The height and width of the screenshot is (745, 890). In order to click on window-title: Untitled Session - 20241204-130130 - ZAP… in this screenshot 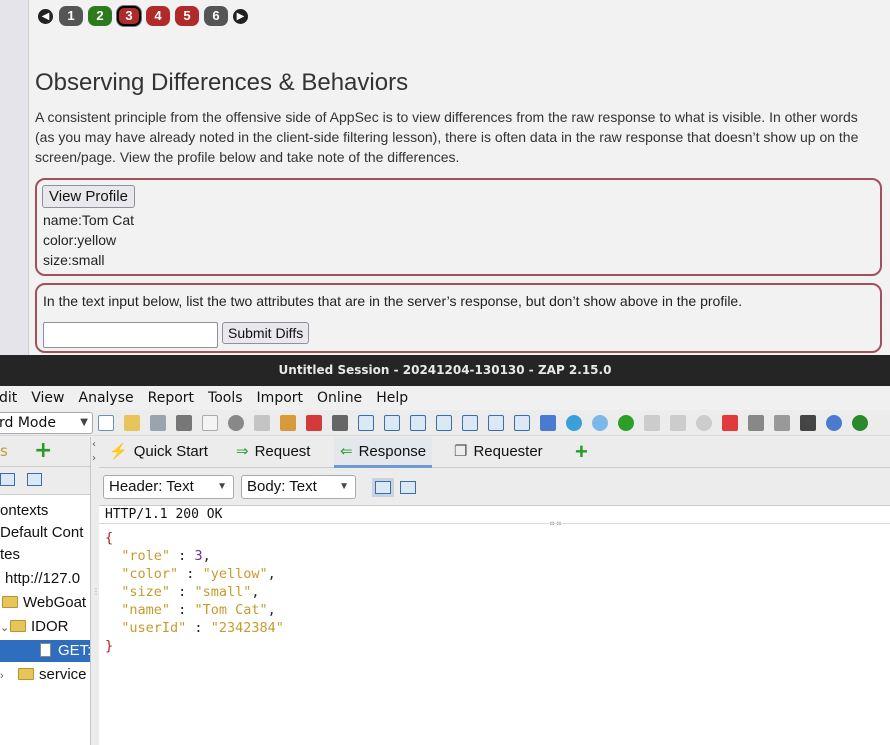, I will do `click(445, 370)`.